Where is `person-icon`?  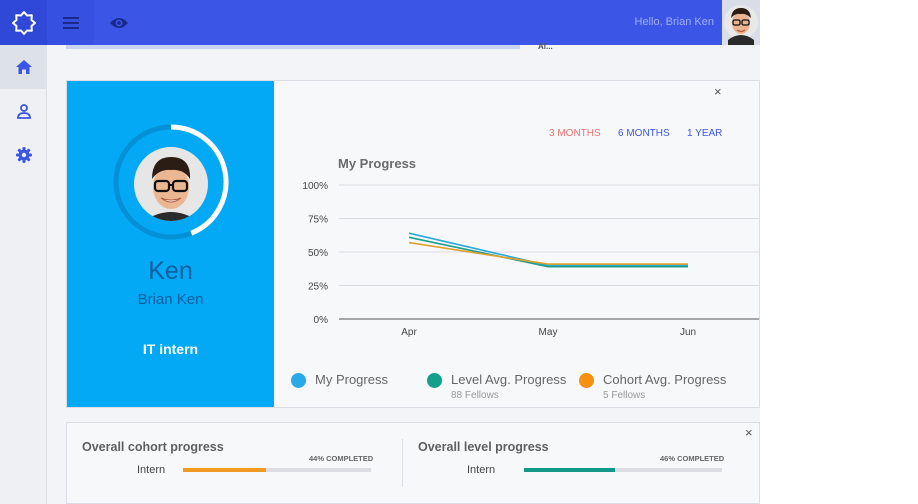 person-icon is located at coordinates (23, 111).